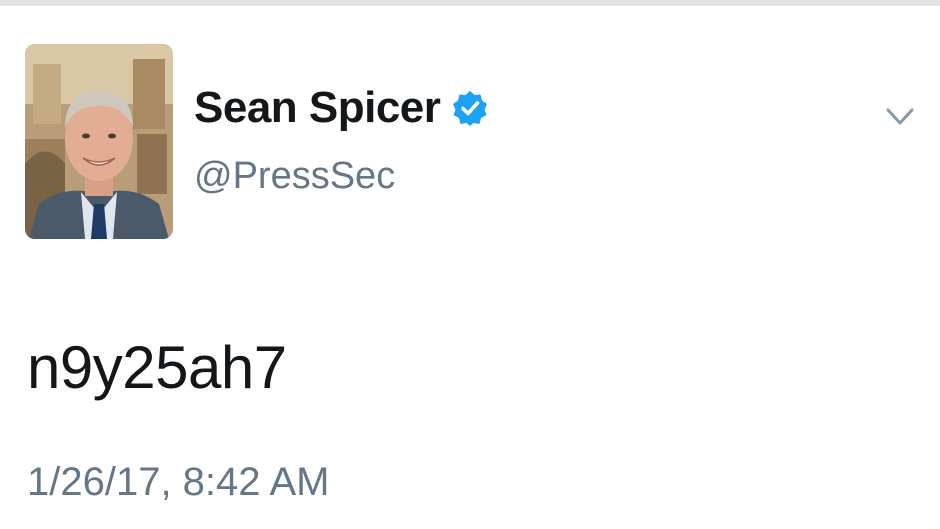 The height and width of the screenshot is (529, 940). I want to click on tweet-timestamp: 1/26/17, 8:42 AM, so click(178, 482).